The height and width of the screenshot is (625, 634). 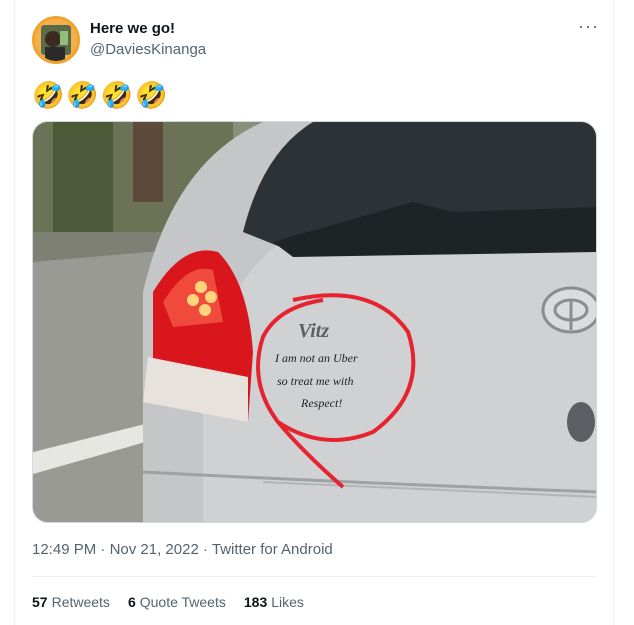 I want to click on likes-count: 183, so click(x=255, y=602).